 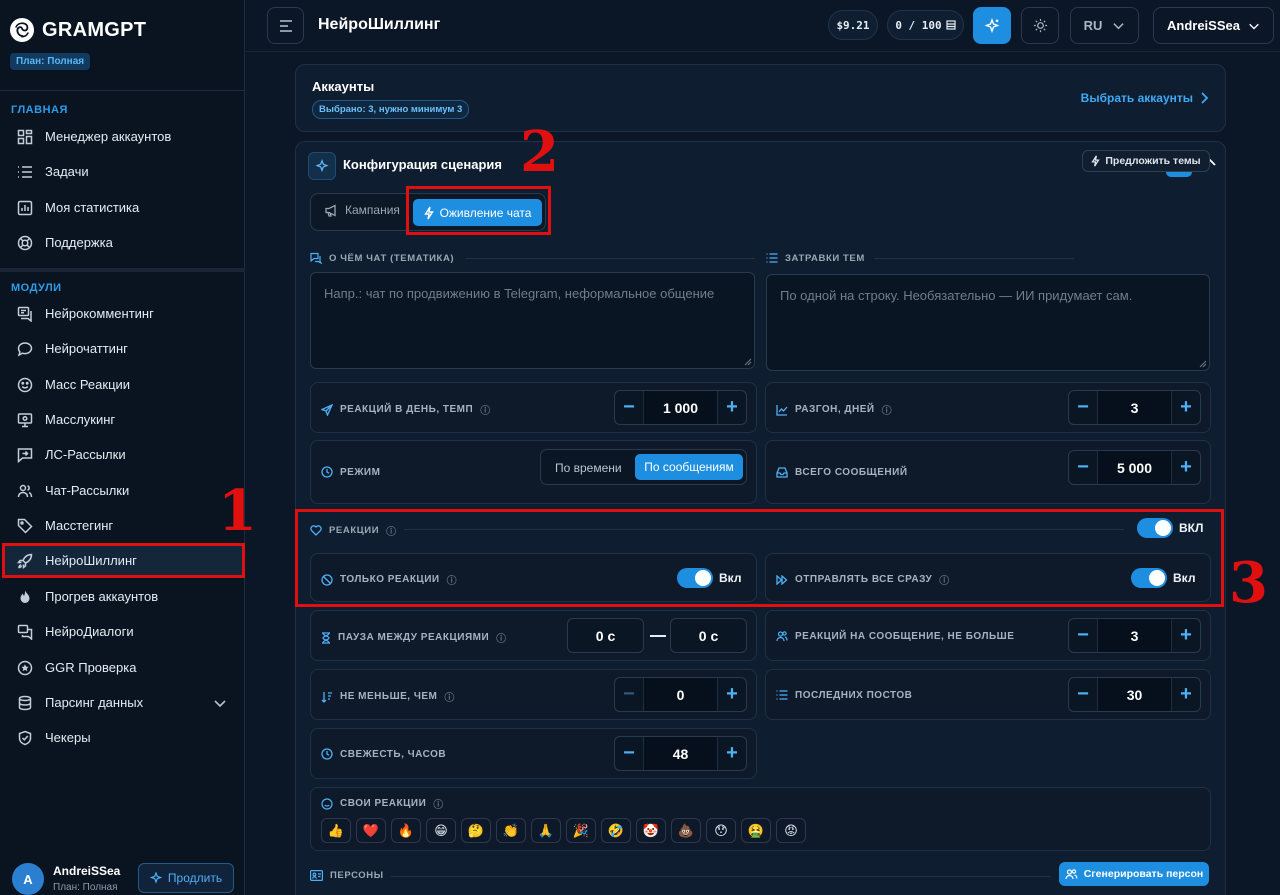 I want to click on ramp-days-stepper: − 3 +, so click(x=1134, y=407).